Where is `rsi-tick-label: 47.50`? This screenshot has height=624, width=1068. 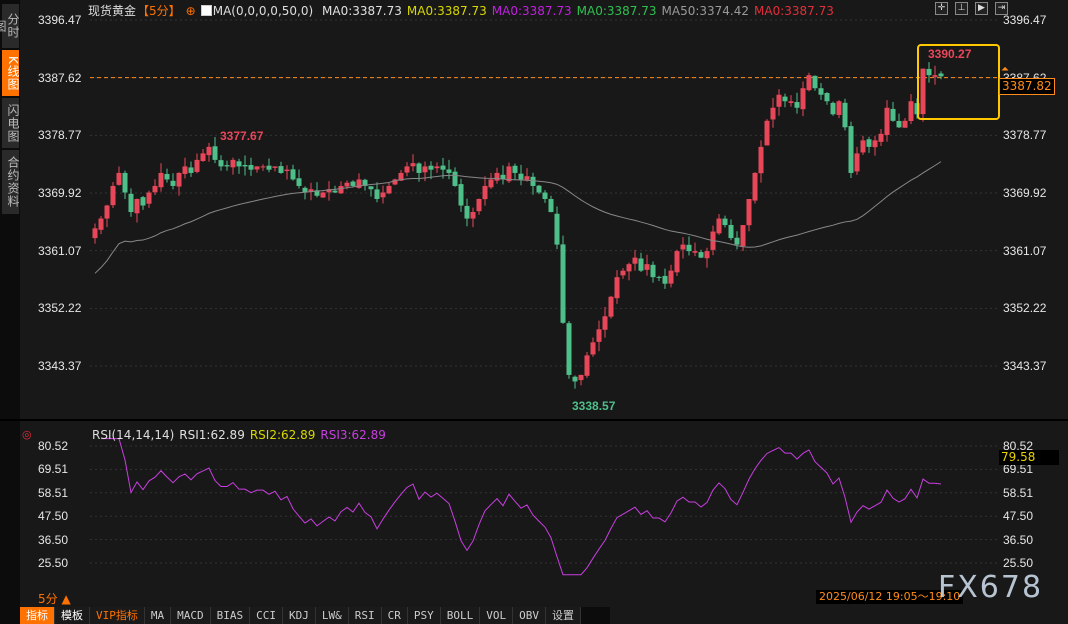 rsi-tick-label: 47.50 is located at coordinates (1018, 516).